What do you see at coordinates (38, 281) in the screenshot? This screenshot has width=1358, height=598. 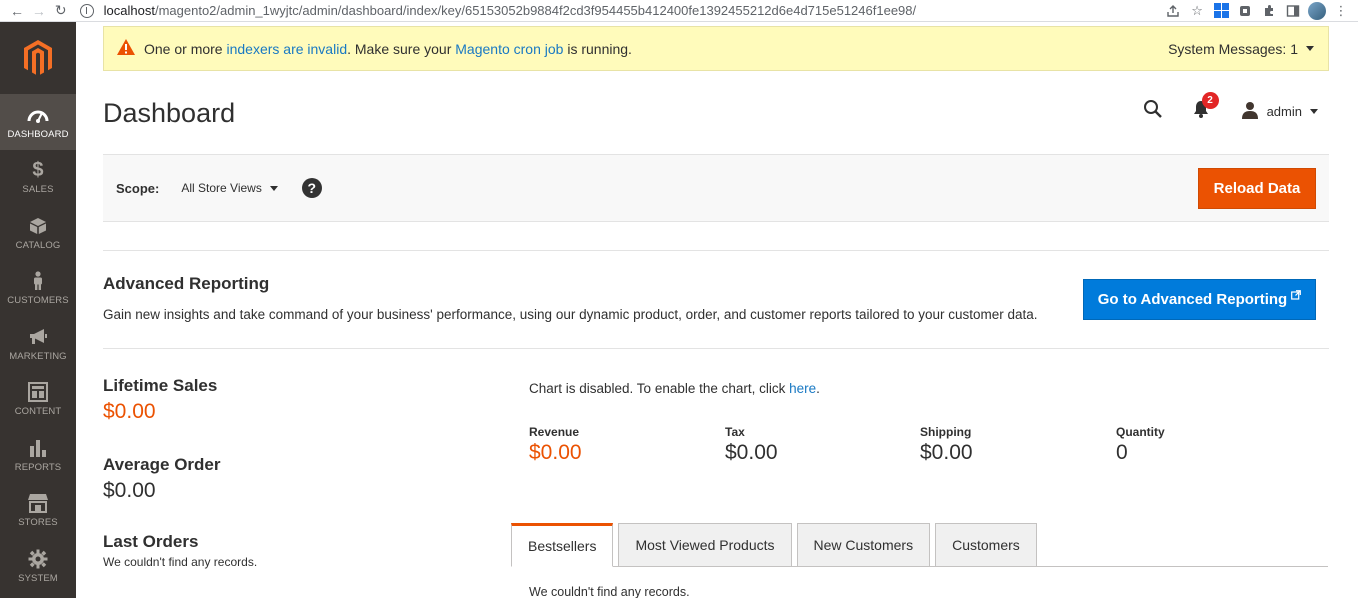 I see `person-icon` at bounding box center [38, 281].